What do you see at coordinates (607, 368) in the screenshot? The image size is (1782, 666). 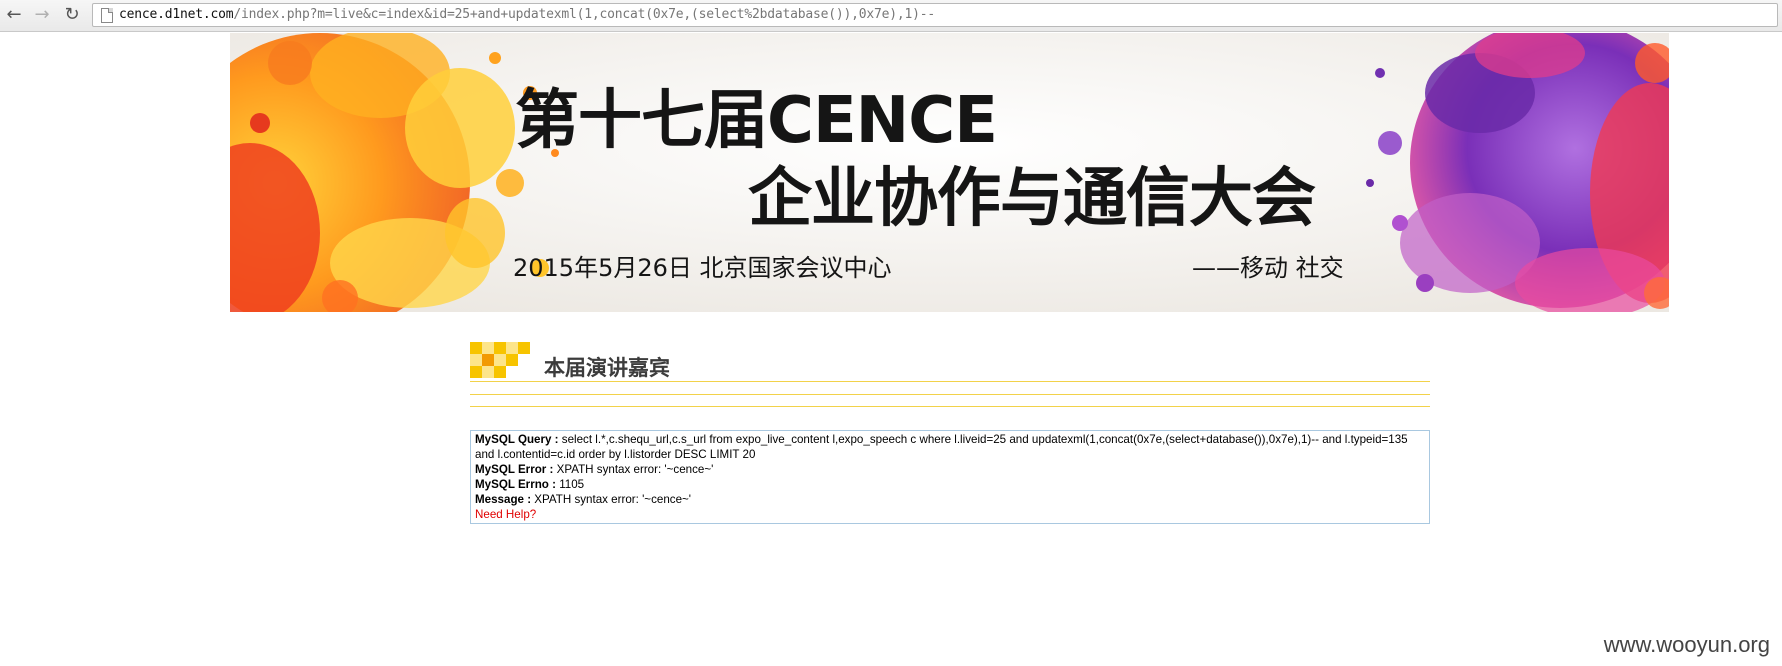 I see `section-title: 本届演讲嘉宾` at bounding box center [607, 368].